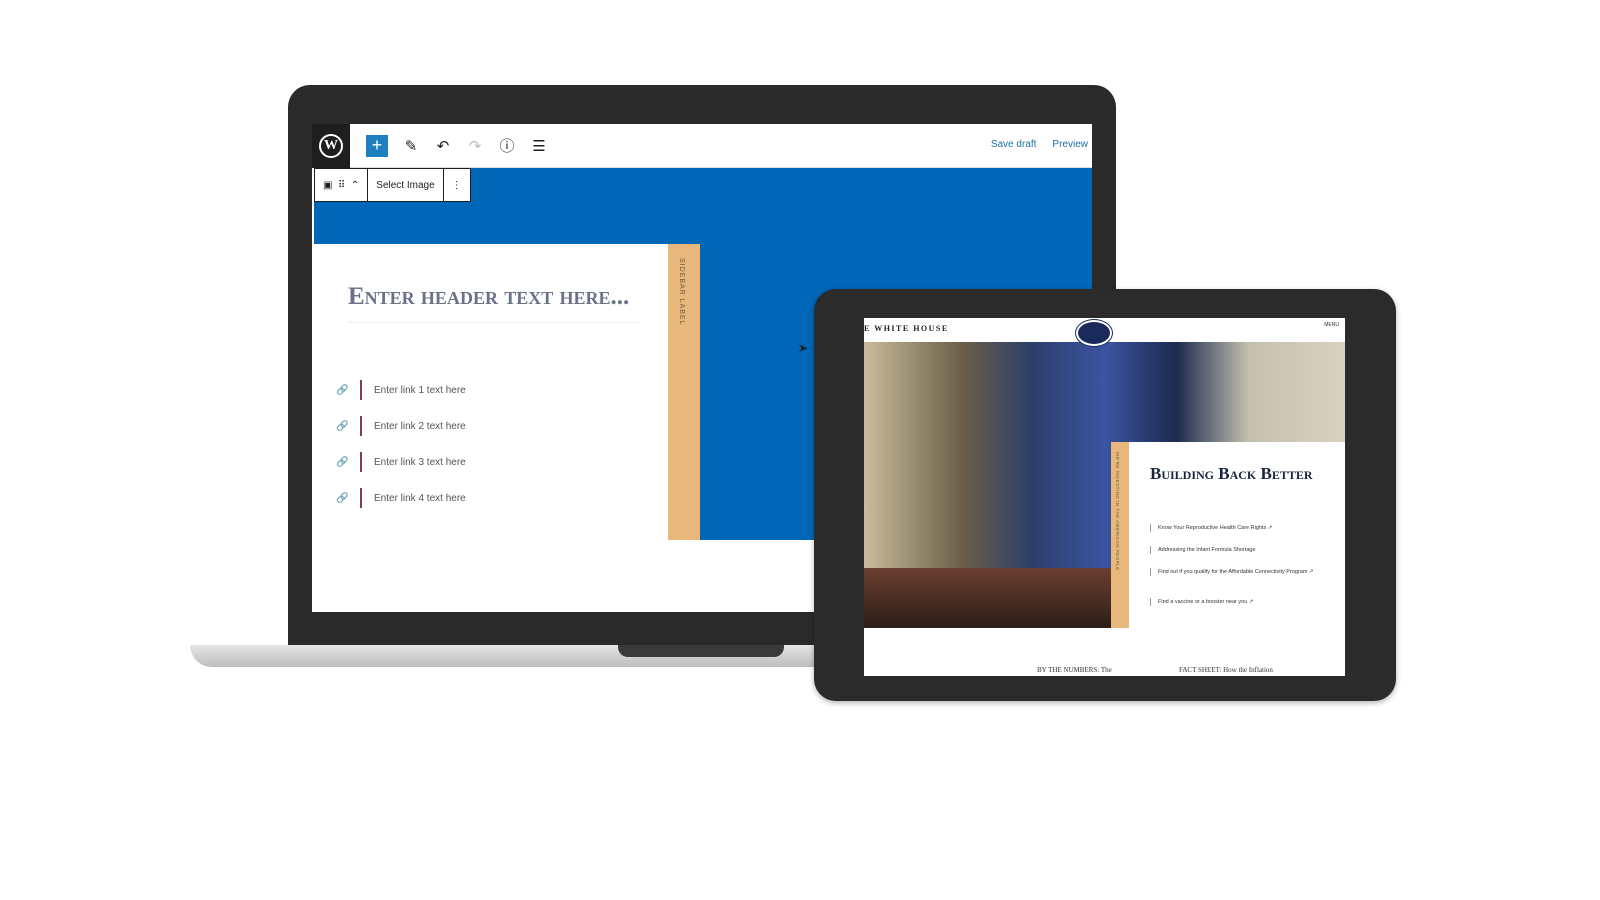 This screenshot has height=900, width=1600. Describe the element at coordinates (377, 145) in the screenshot. I see `add-block-button: +` at that location.